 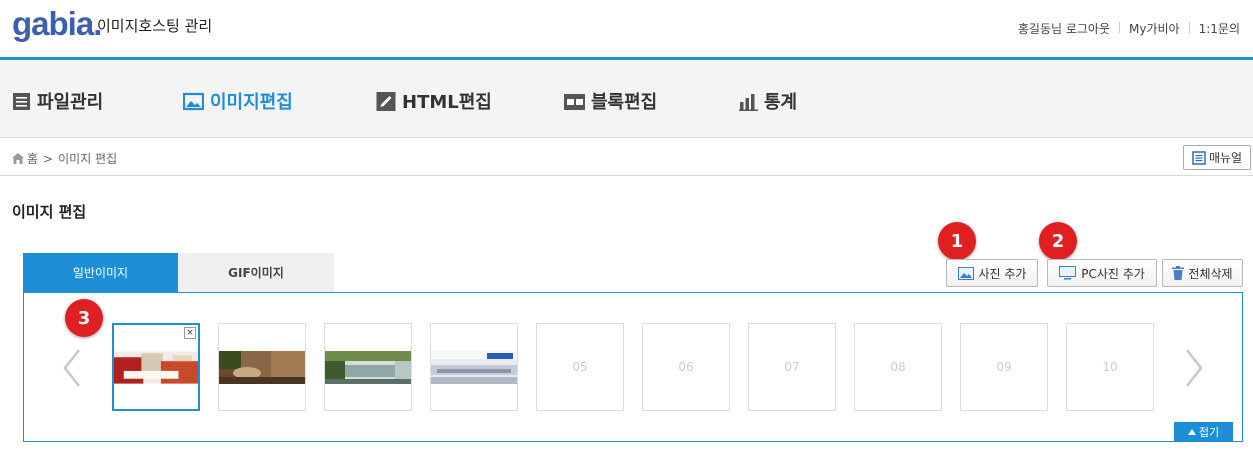 I want to click on fold-button: 접기, so click(x=1203, y=431).